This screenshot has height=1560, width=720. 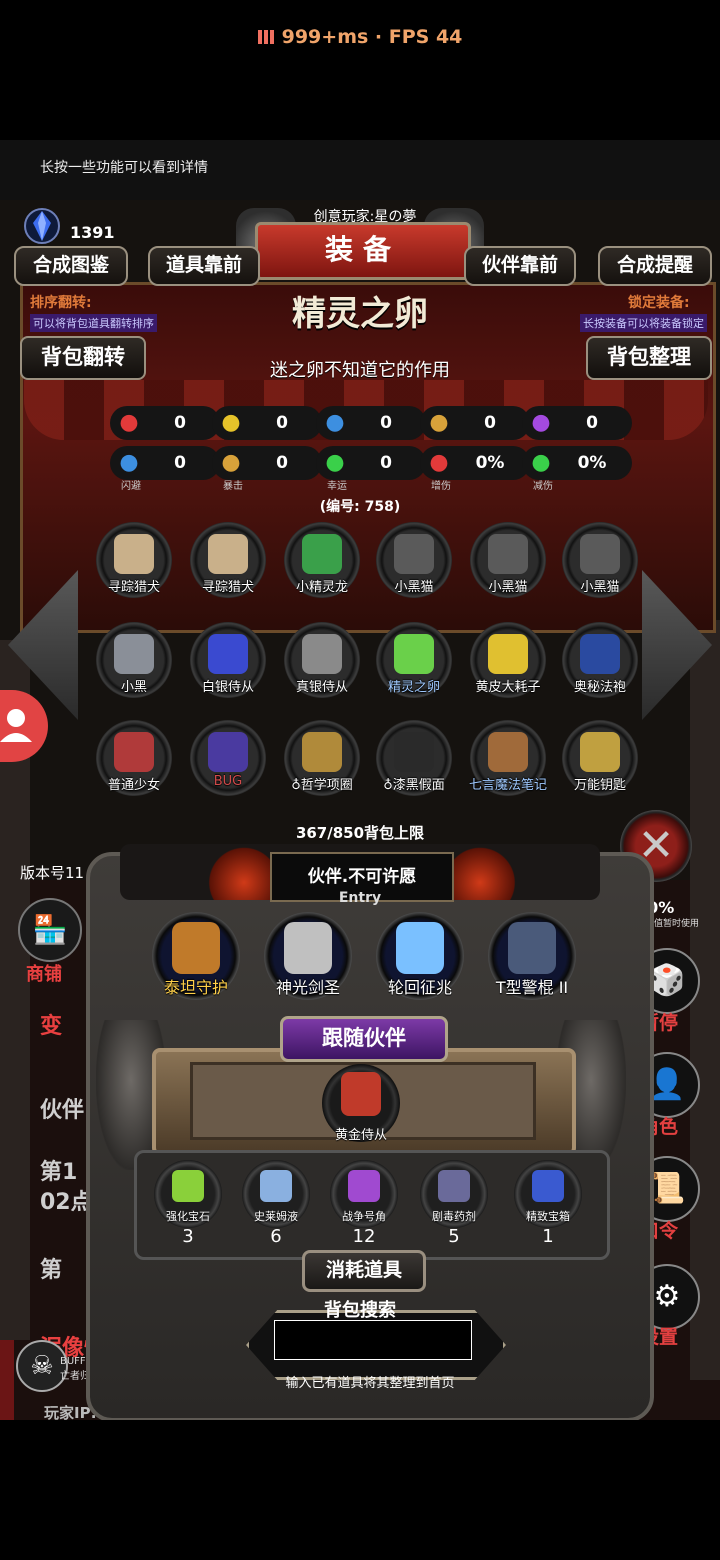 I want to click on crit-icon: ●, so click(x=231, y=462).